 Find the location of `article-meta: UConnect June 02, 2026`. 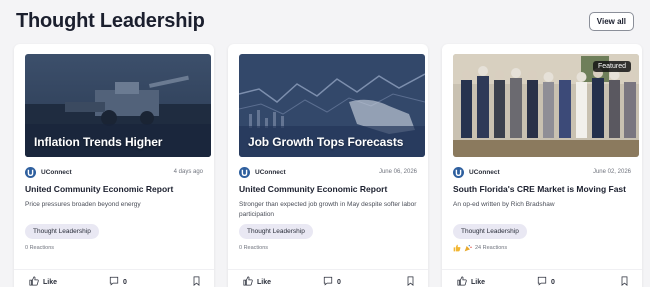

article-meta: UConnect June 02, 2026 is located at coordinates (542, 172).